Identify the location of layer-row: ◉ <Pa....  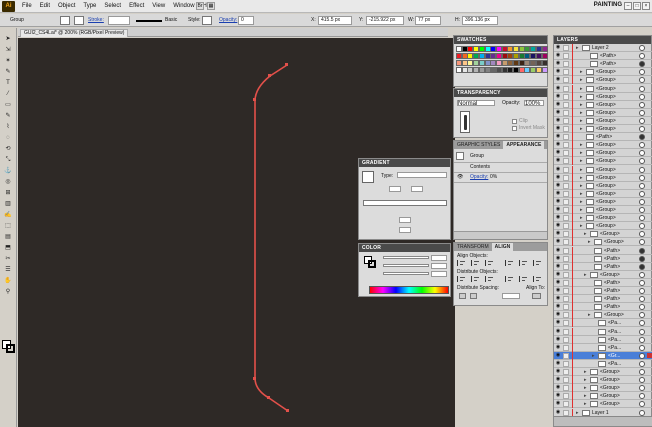
(603, 339).